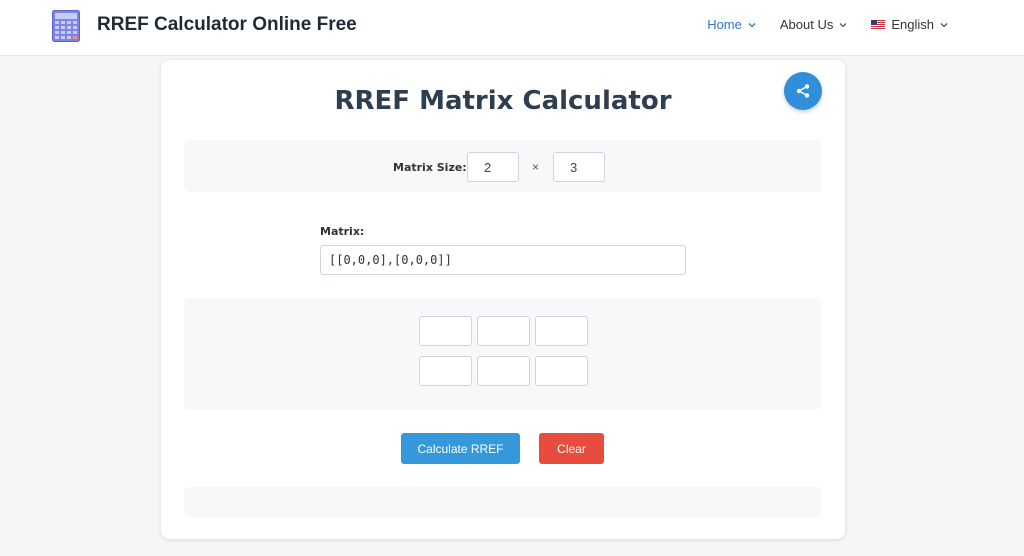 The width and height of the screenshot is (1024, 556). I want to click on calculator-icon, so click(66, 26).